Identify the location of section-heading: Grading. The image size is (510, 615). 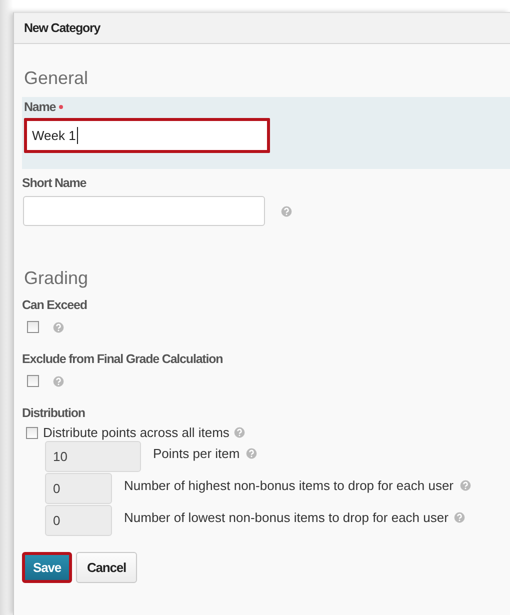
(57, 278).